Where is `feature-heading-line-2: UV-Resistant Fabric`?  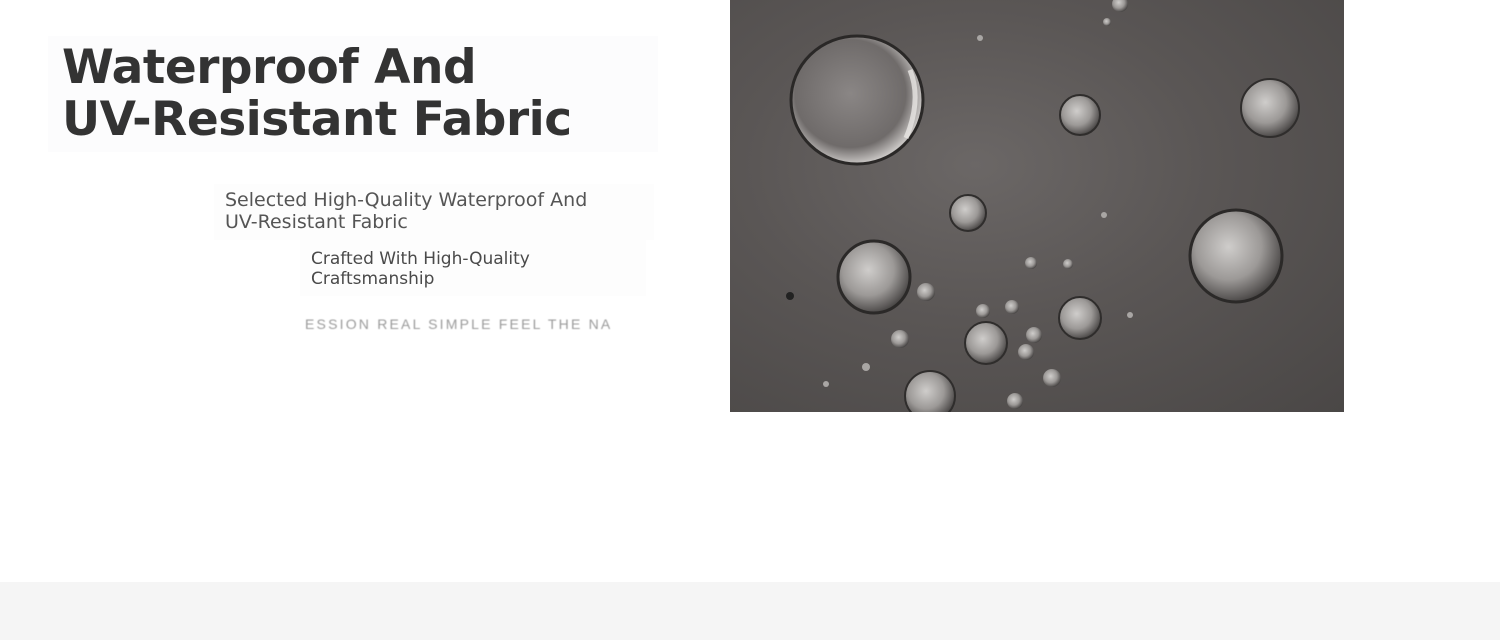
feature-heading-line-2: UV-Resistant Fabric is located at coordinates (317, 119).